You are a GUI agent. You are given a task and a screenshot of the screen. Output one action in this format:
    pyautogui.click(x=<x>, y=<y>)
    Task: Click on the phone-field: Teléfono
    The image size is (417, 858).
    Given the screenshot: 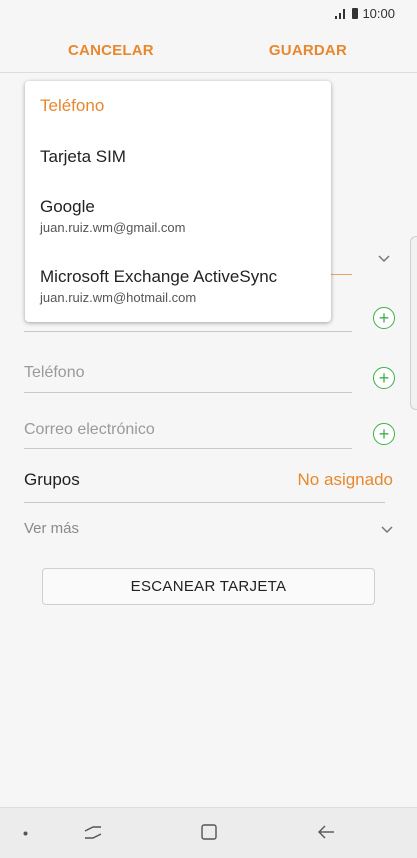 What is the action you would take?
    pyautogui.click(x=188, y=373)
    